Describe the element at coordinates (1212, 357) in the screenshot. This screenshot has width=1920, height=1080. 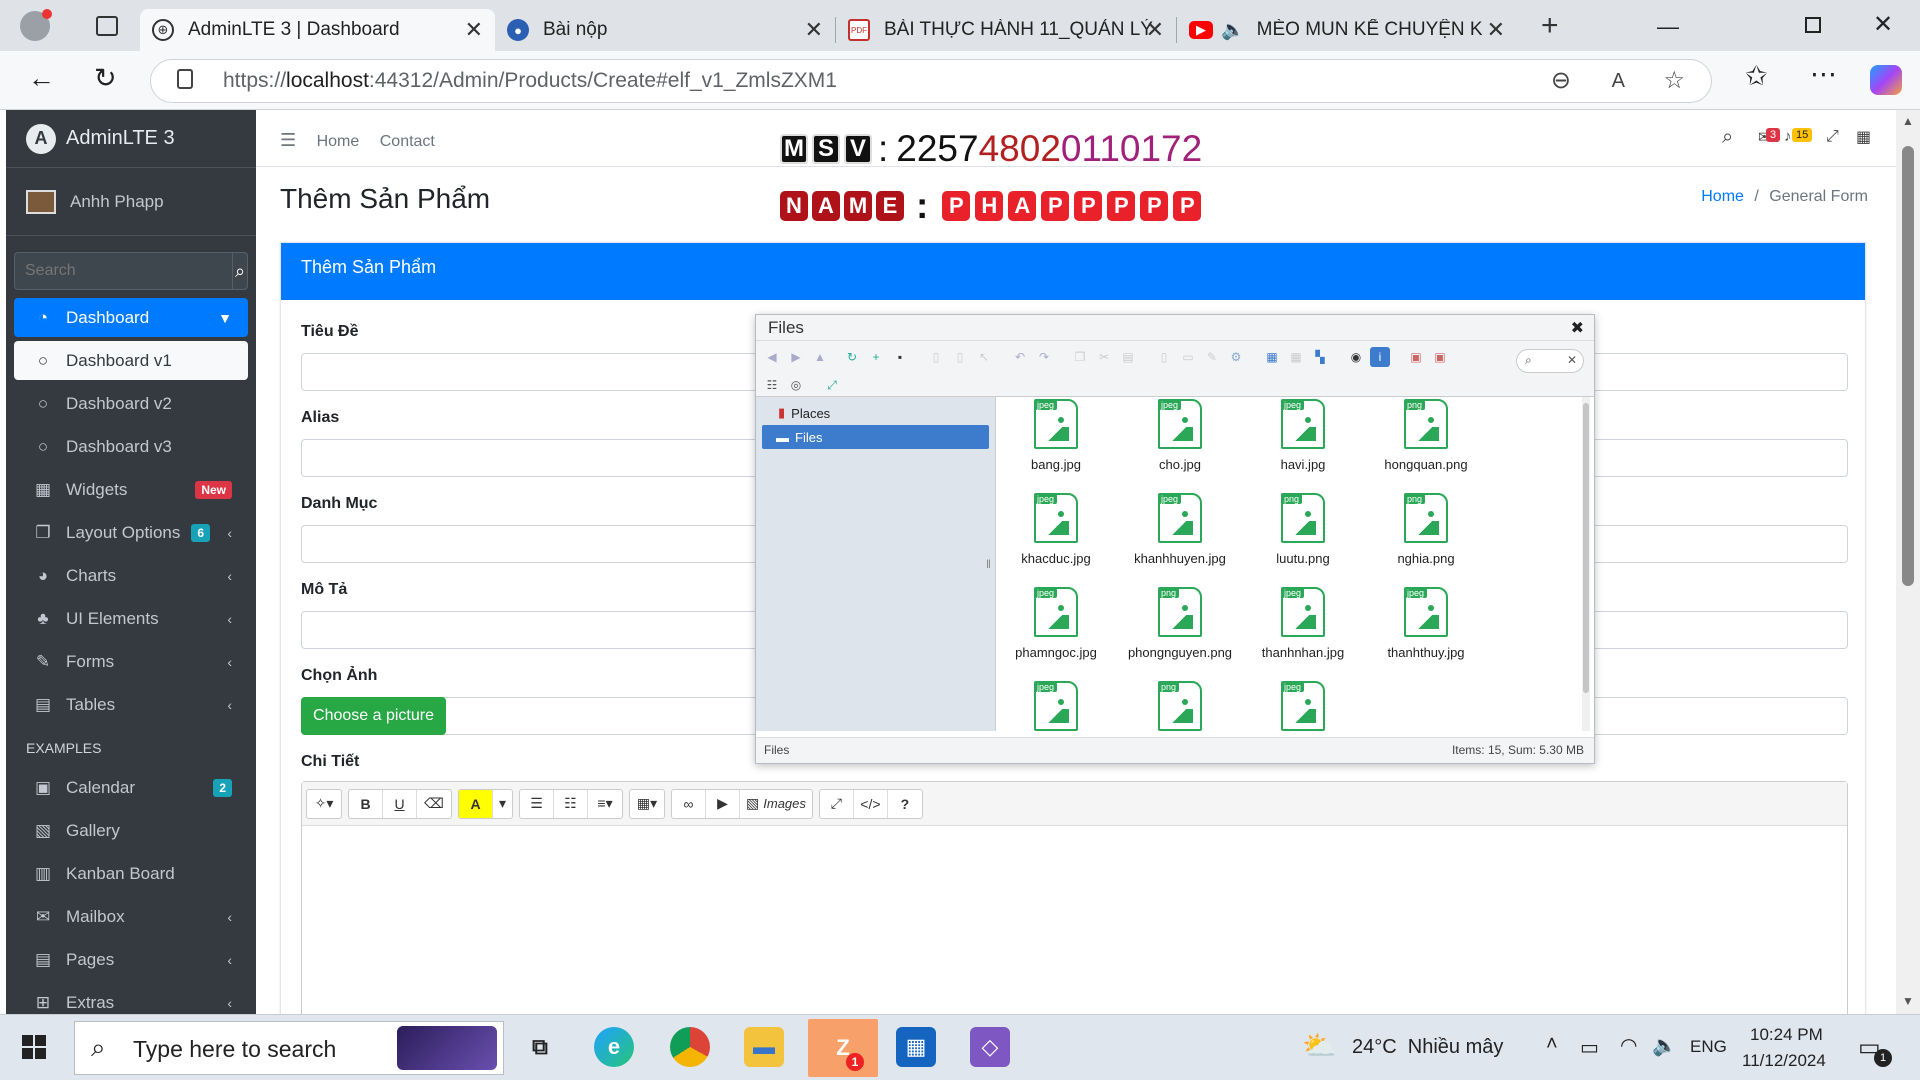
I see `edit-icon: ✎` at that location.